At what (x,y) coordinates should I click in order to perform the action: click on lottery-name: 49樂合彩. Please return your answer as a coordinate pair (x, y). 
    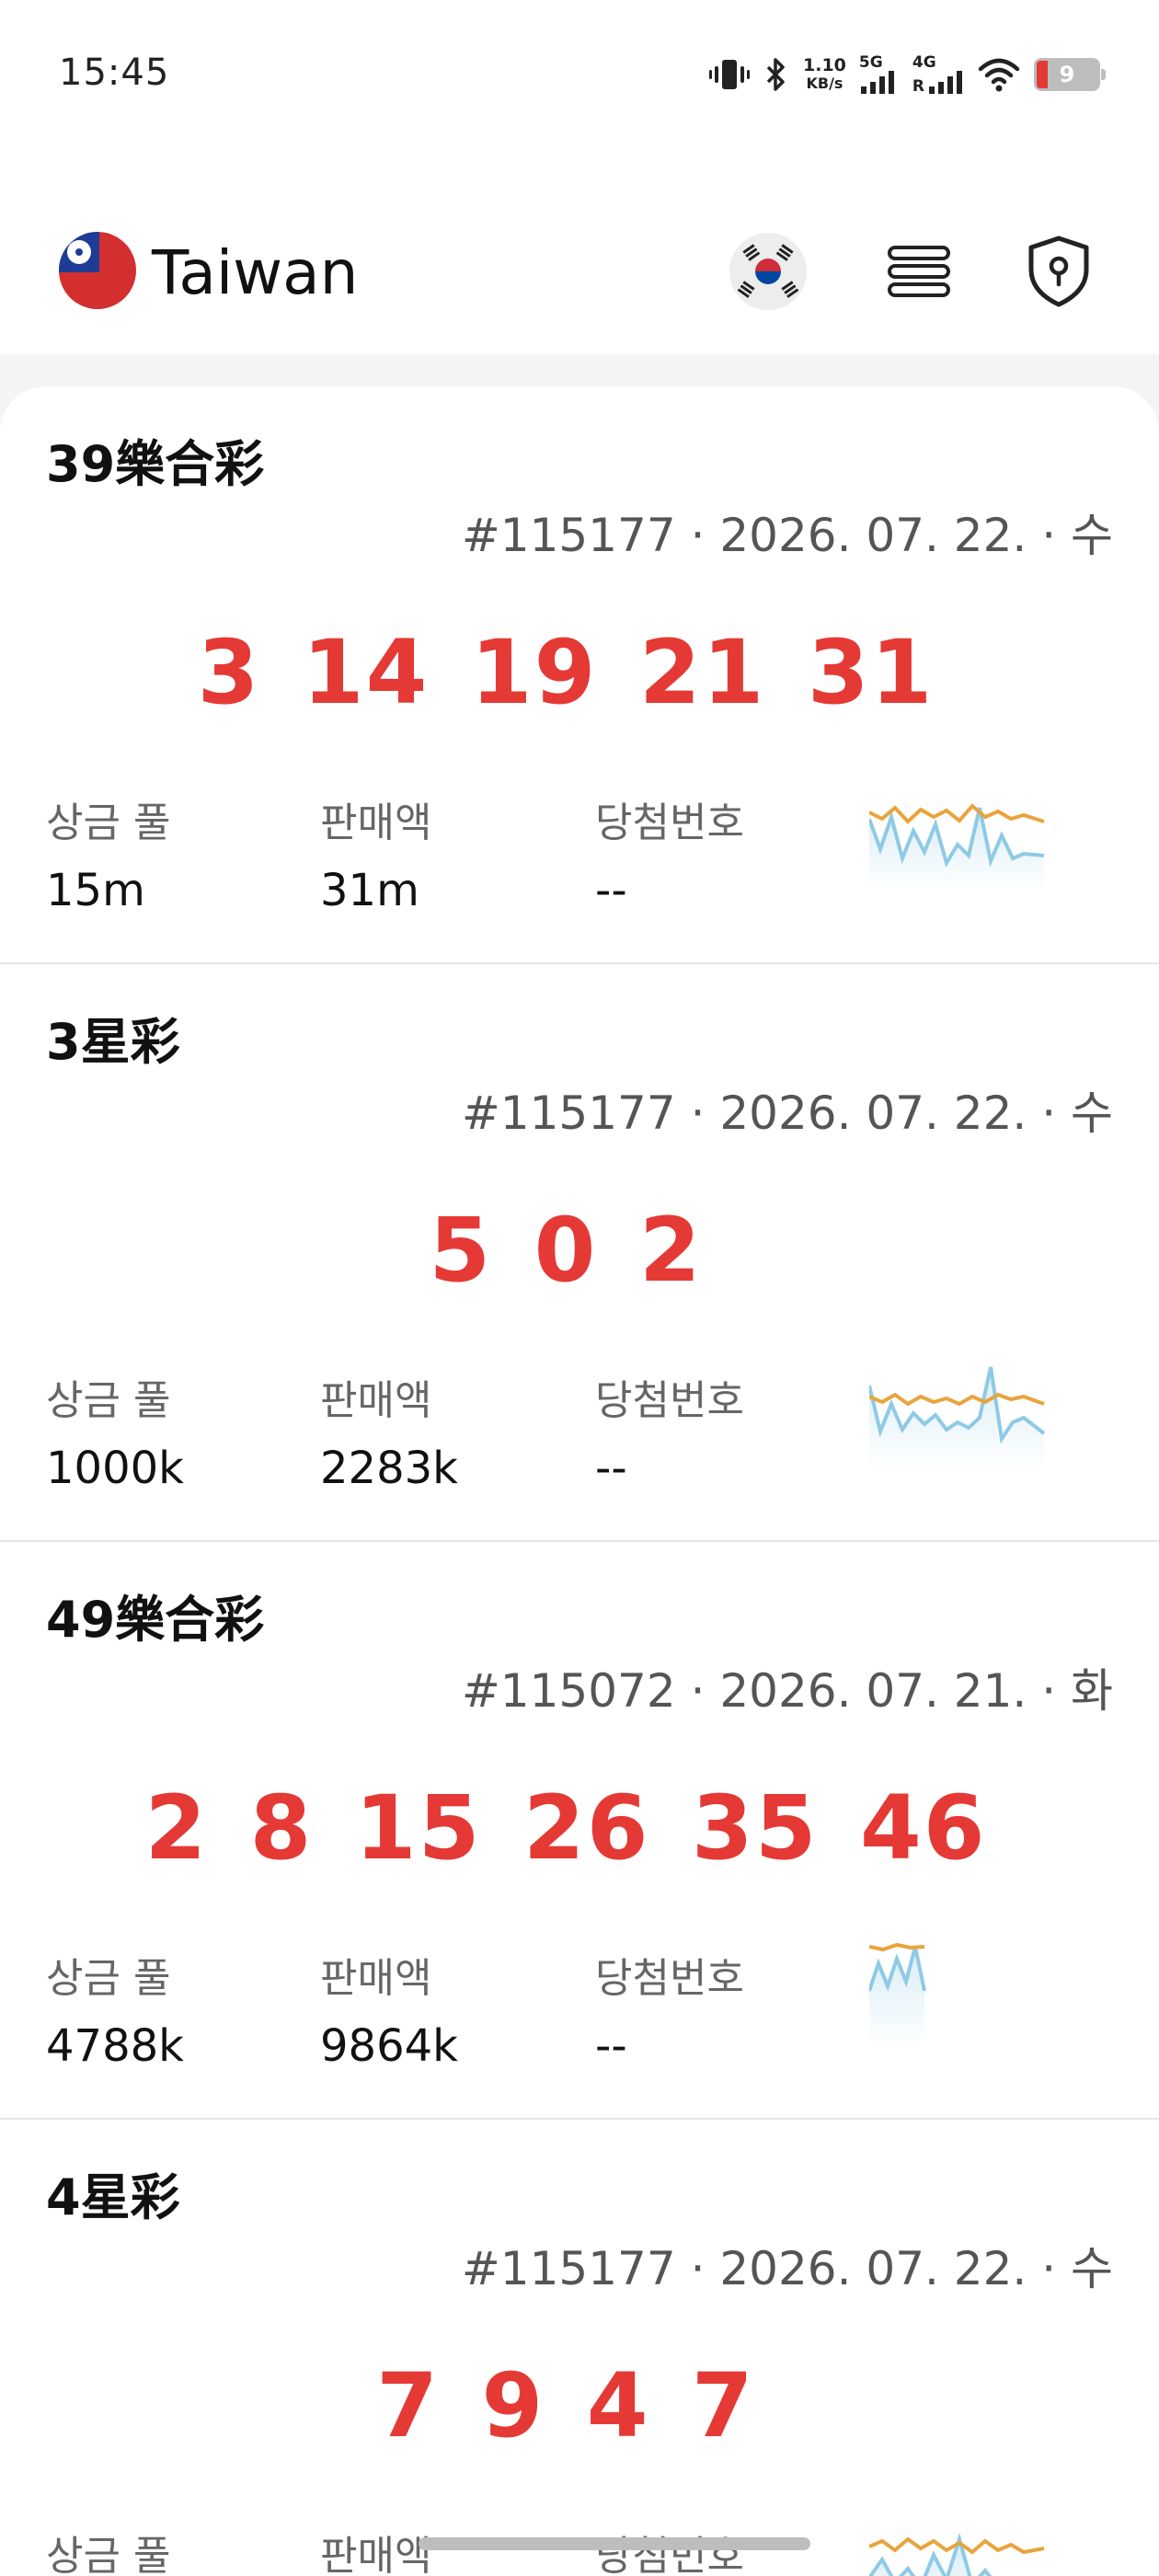
    Looking at the image, I should click on (155, 1620).